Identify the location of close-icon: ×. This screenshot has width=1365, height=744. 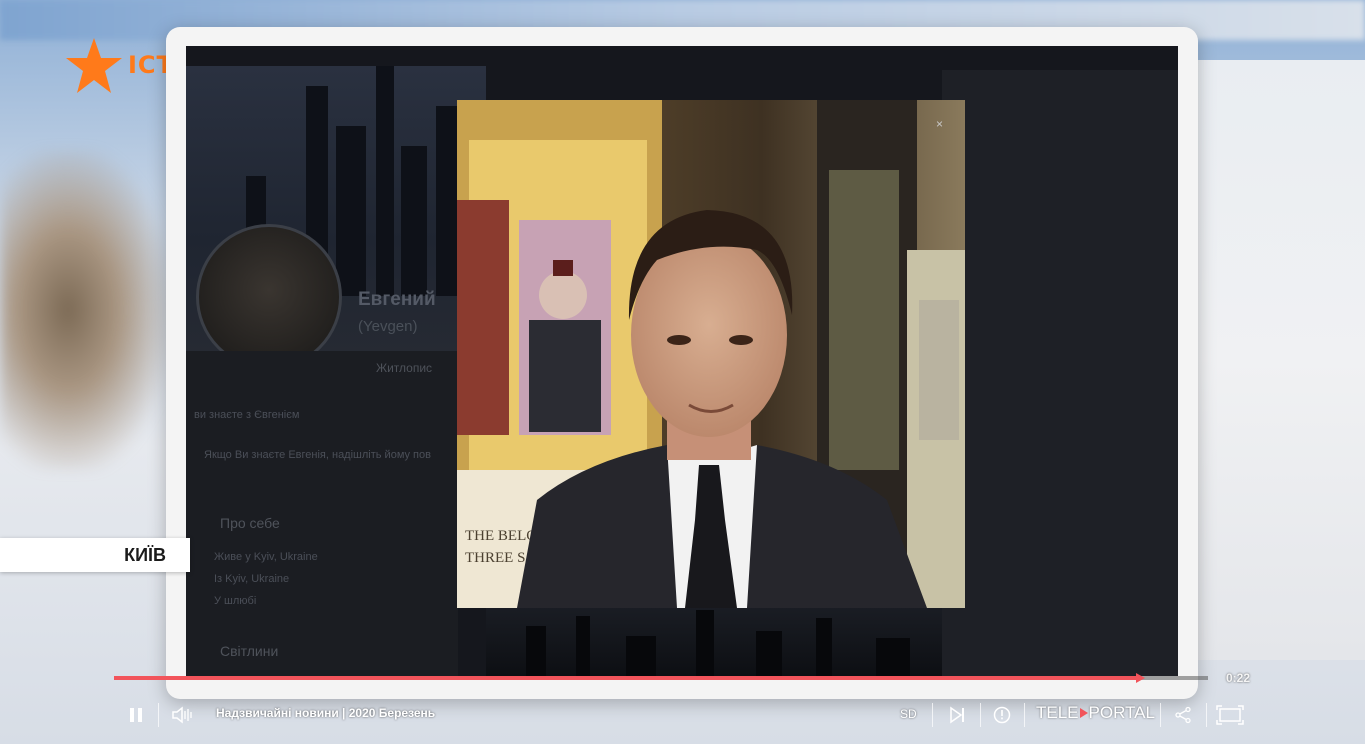
(939, 124).